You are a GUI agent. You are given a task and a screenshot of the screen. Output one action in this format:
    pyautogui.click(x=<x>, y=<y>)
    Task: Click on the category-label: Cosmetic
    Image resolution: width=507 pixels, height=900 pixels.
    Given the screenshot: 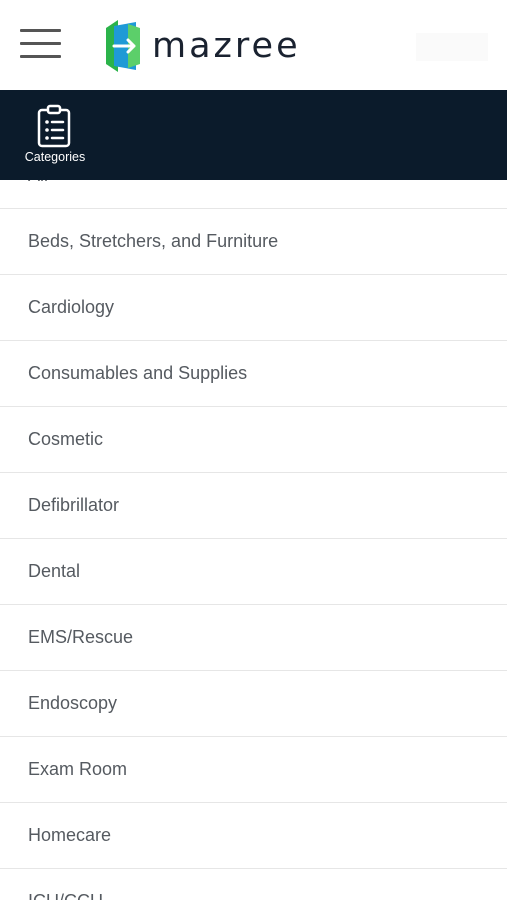 What is the action you would take?
    pyautogui.click(x=66, y=439)
    